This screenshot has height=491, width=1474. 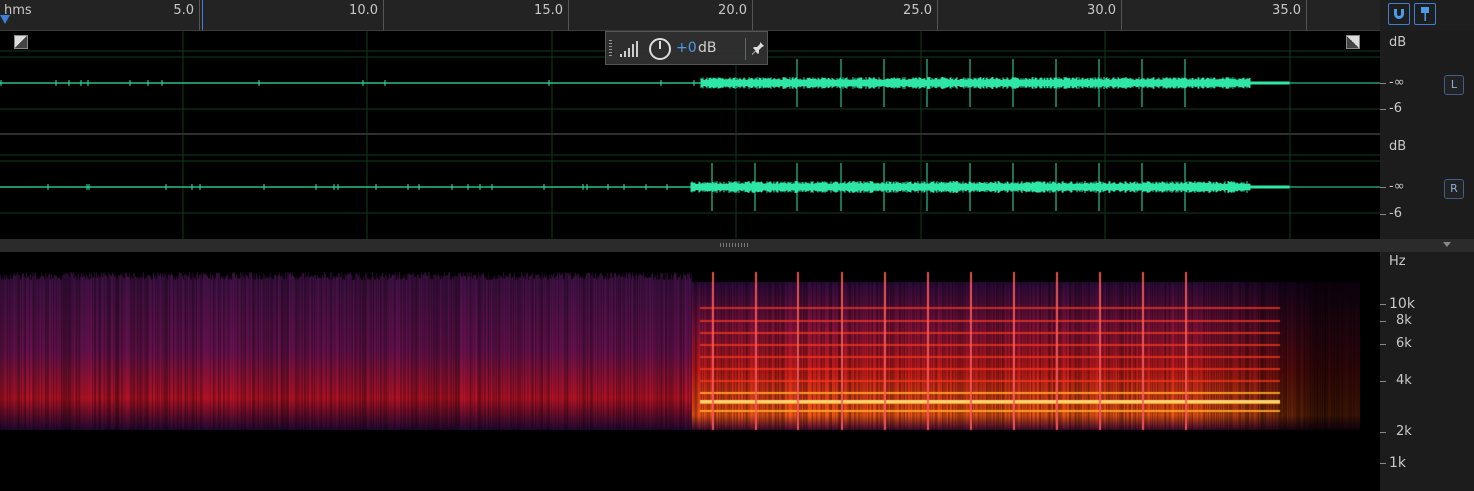 I want to click on ruler-tools, so click(x=1427, y=15).